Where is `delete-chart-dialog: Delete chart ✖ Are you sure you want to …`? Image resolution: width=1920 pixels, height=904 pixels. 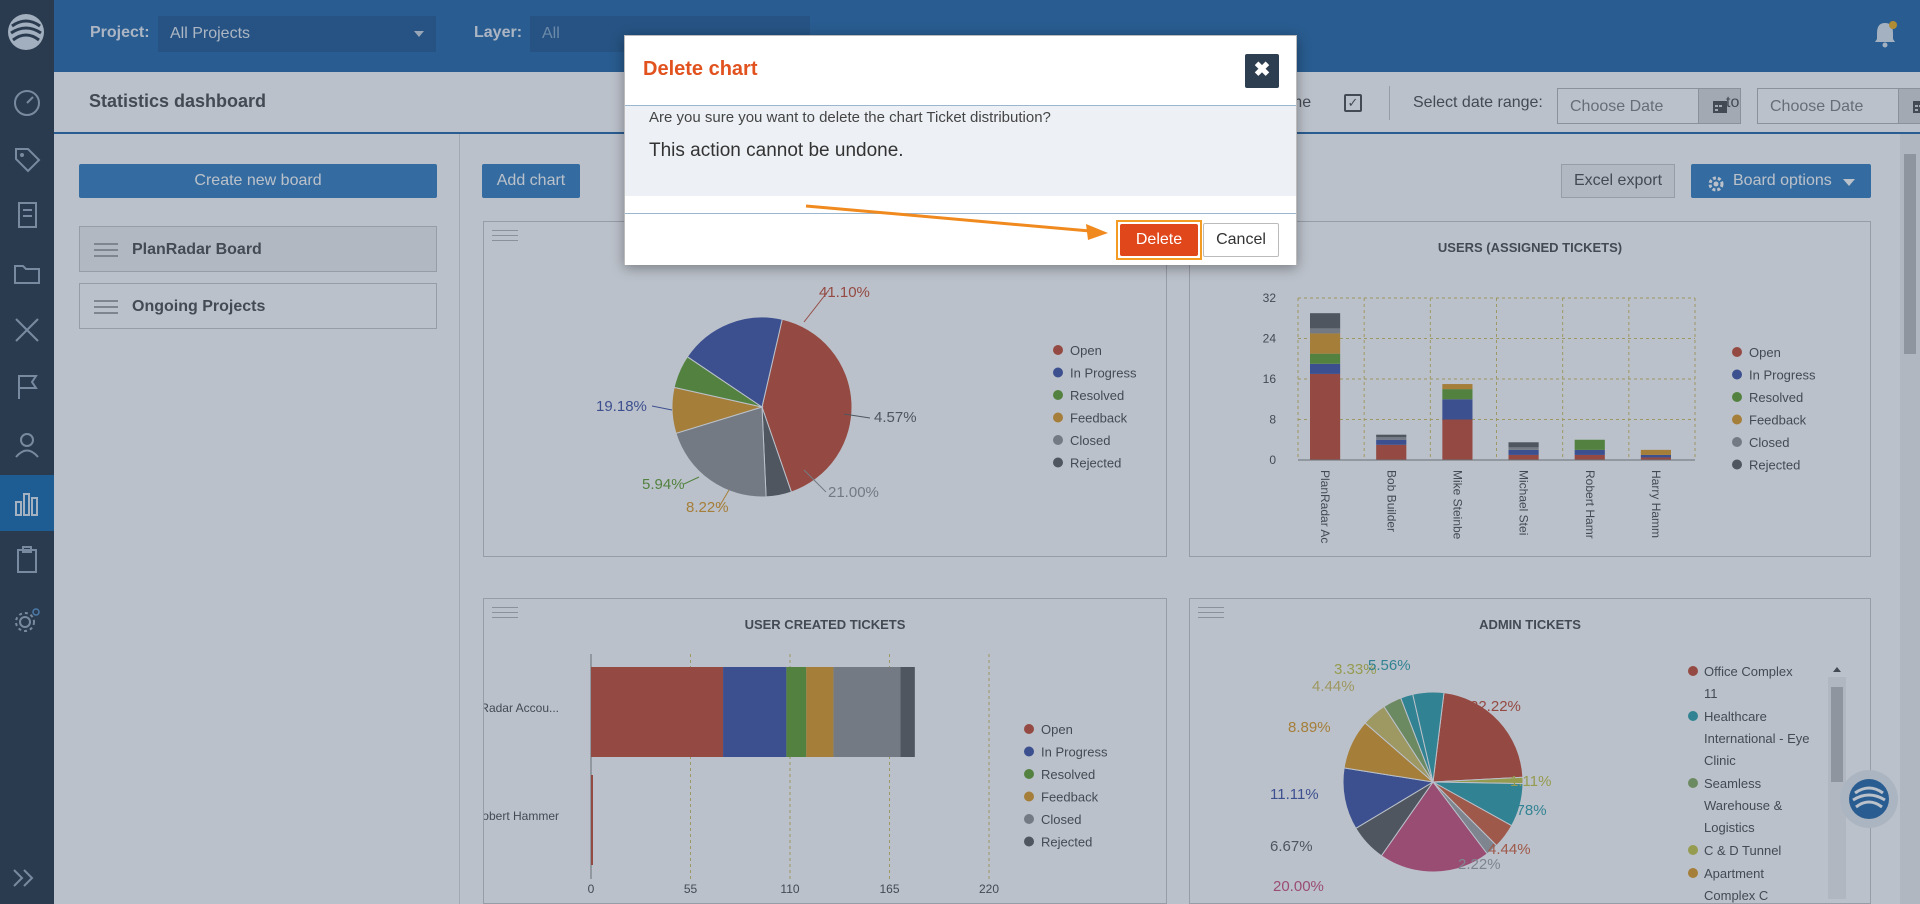 delete-chart-dialog: Delete chart ✖ Are you sure you want to … is located at coordinates (960, 150).